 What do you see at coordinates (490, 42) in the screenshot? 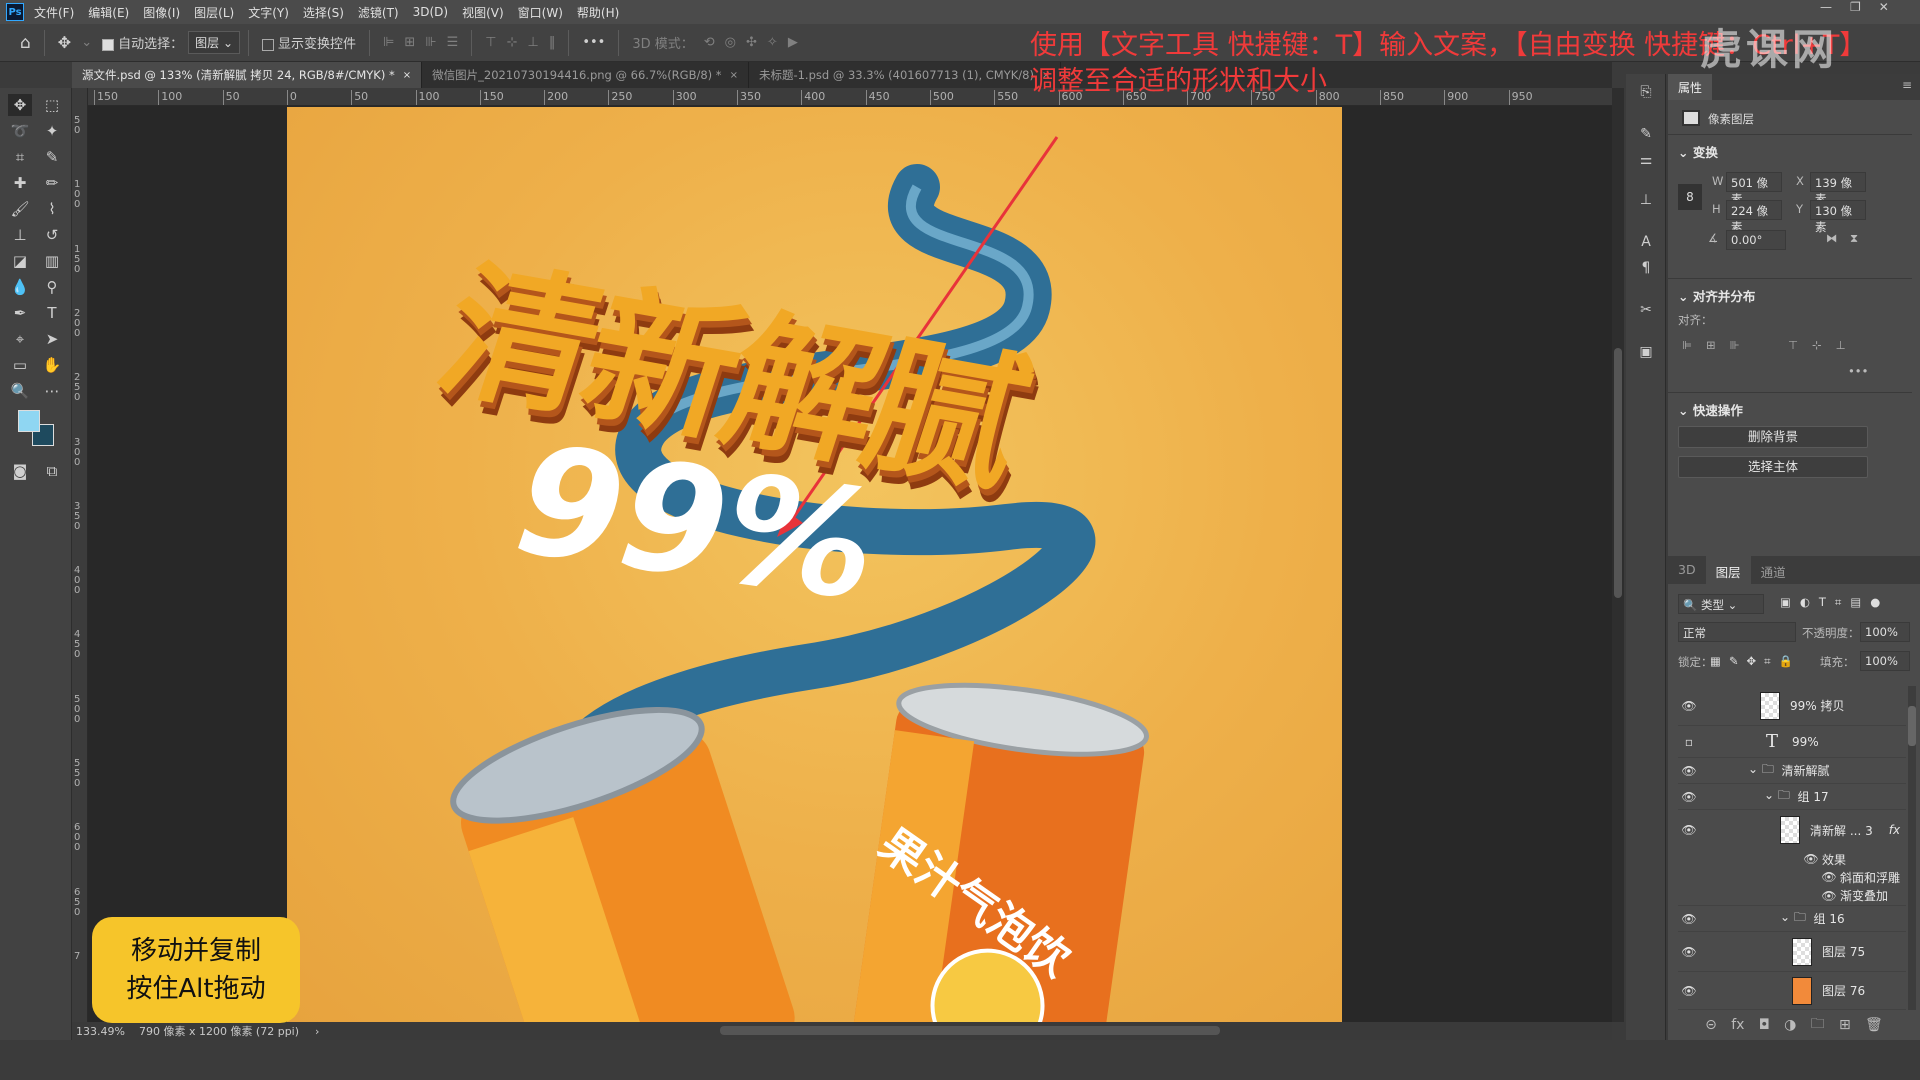
I see `align-top-icon: ⊤` at bounding box center [490, 42].